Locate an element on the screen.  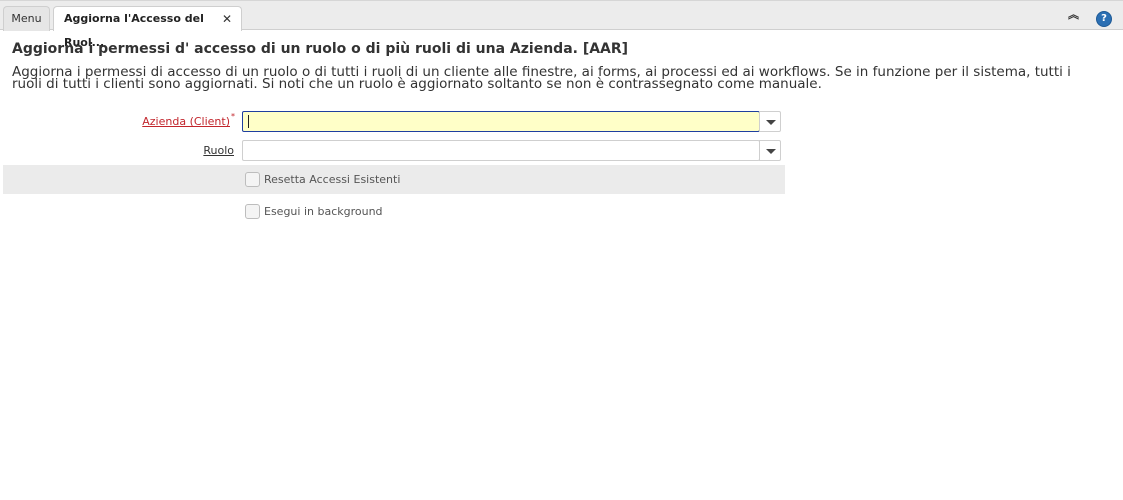
collapse-up-icon: ︽ is located at coordinates (1073, 14).